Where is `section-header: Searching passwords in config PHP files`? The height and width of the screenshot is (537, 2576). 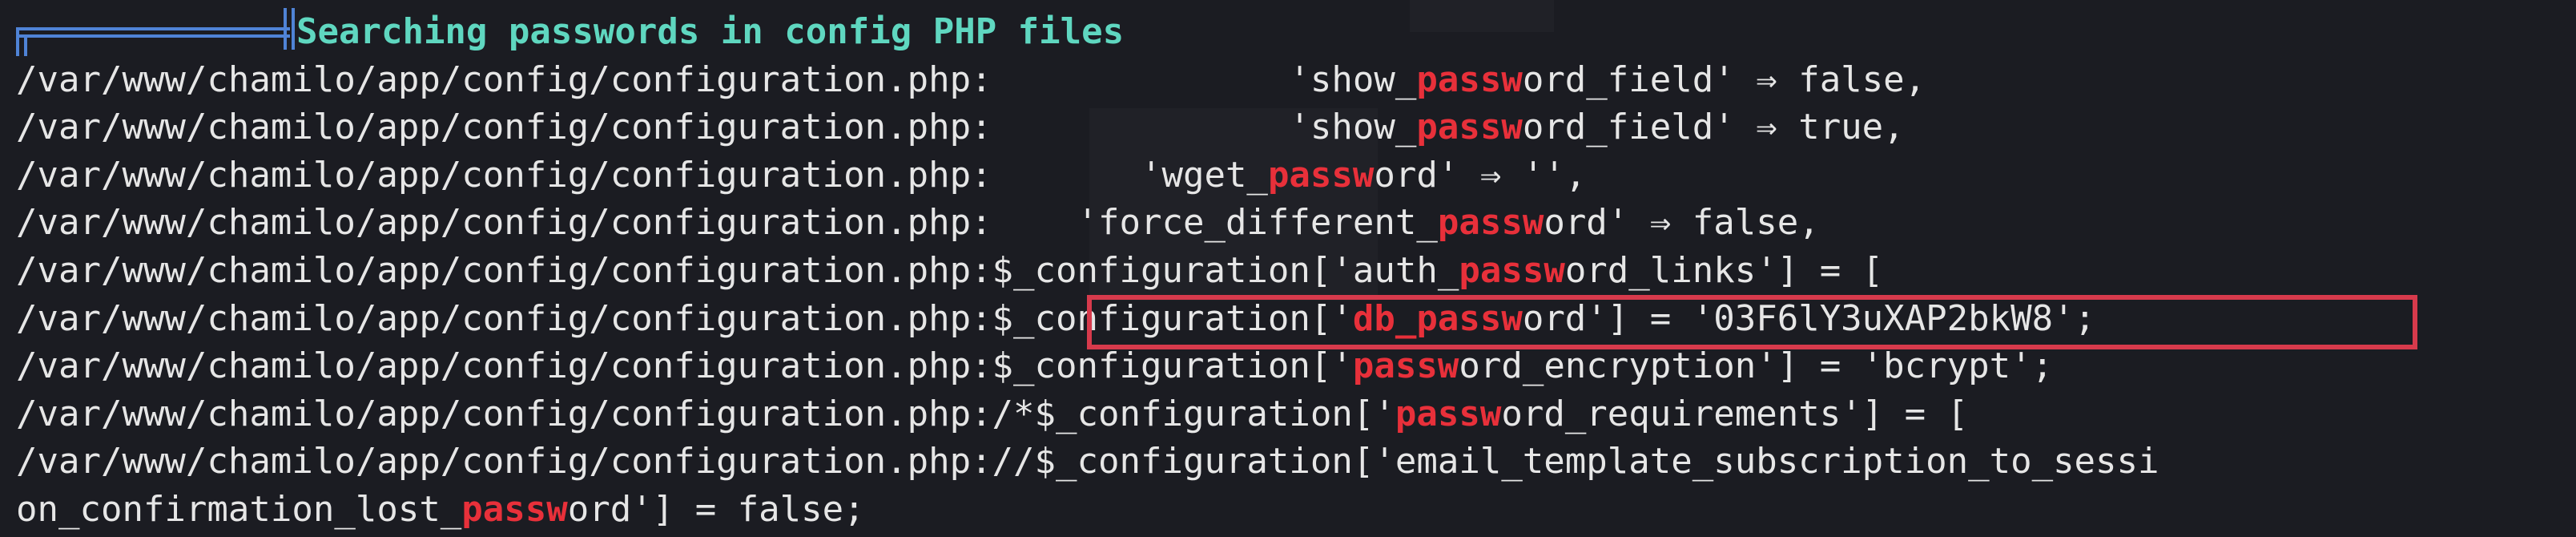
section-header: Searching passwords in config PHP files is located at coordinates (1289, 32).